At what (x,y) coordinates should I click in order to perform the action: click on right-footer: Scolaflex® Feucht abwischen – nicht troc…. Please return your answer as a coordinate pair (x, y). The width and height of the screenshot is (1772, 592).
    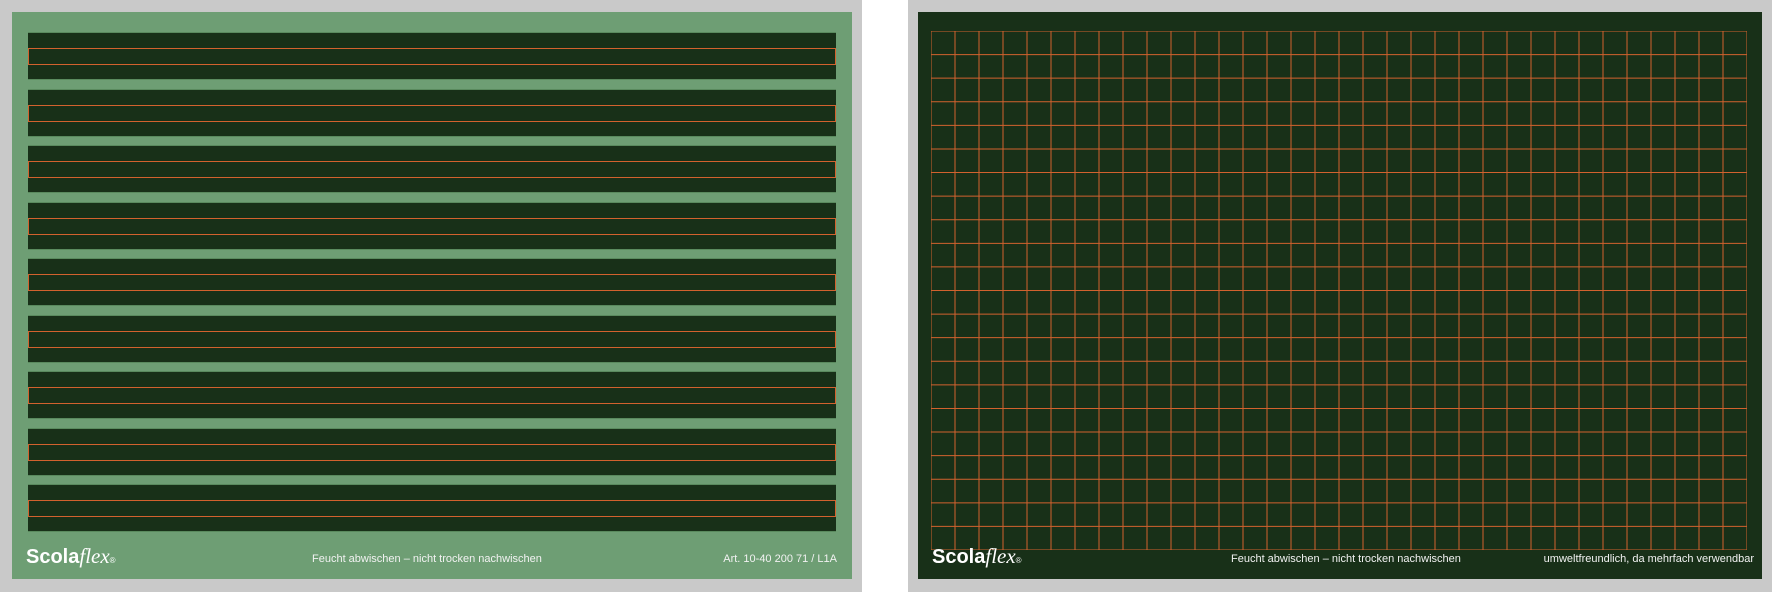
    Looking at the image, I should click on (1340, 559).